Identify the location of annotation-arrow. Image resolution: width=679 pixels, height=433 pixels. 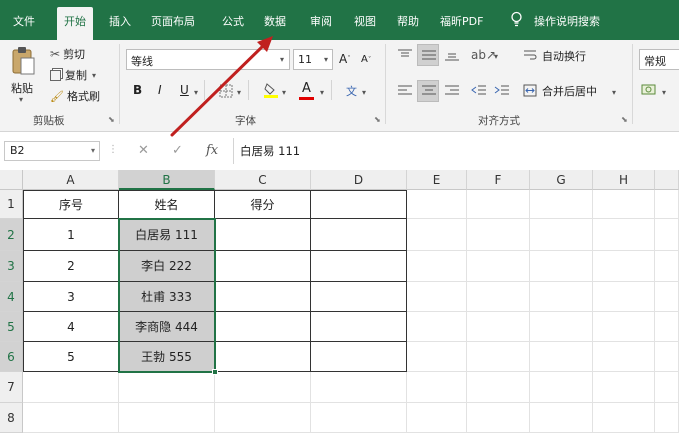
(221, 86).